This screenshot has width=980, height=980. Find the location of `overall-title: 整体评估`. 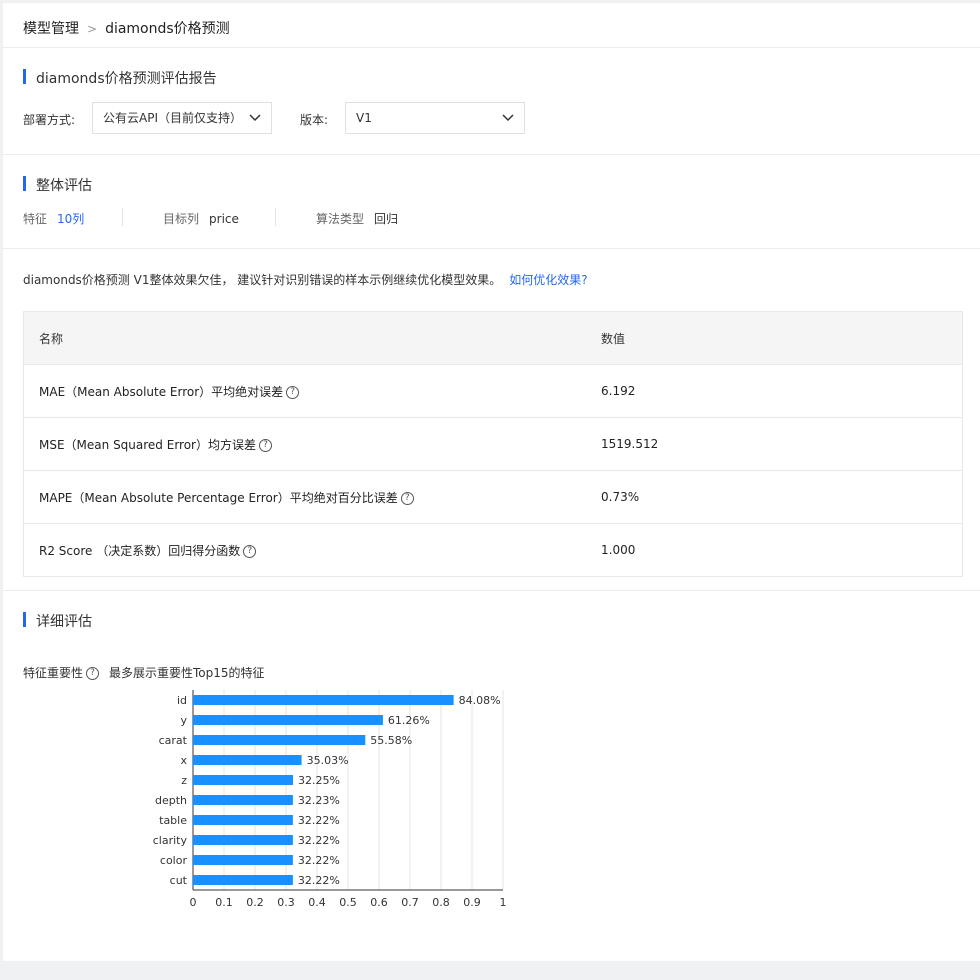

overall-title: 整体评估 is located at coordinates (57, 185).